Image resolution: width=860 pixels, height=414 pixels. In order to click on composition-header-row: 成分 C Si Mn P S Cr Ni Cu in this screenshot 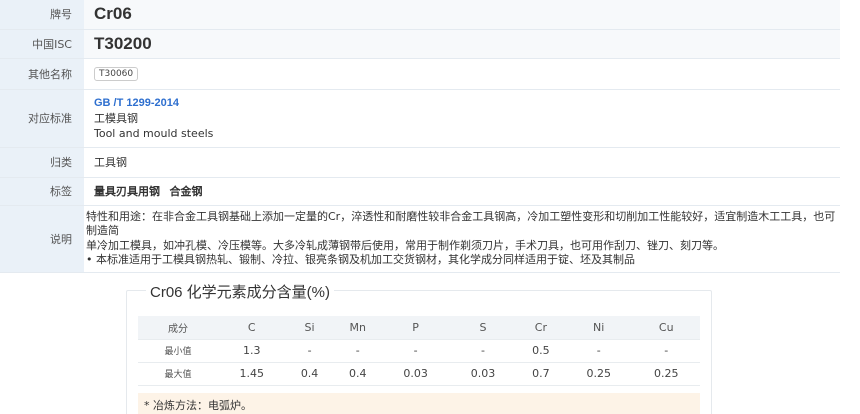, I will do `click(419, 328)`.